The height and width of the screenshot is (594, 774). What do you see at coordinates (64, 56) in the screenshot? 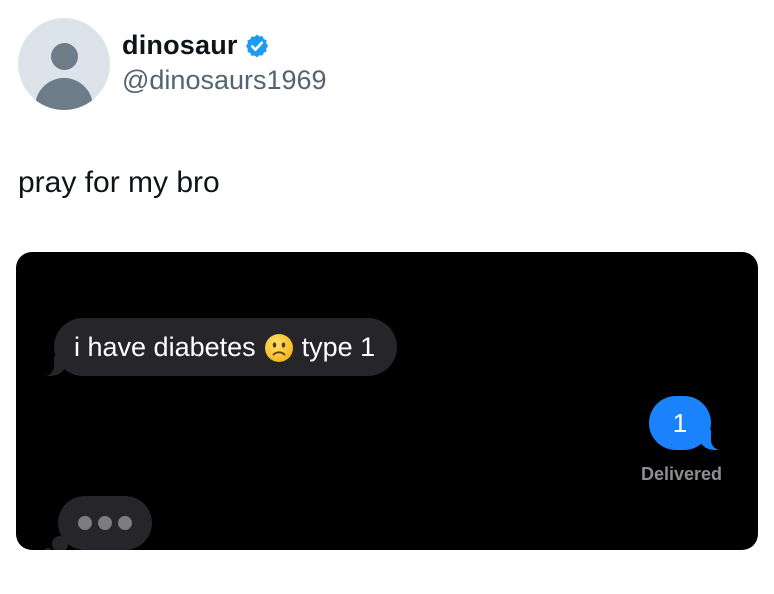
I see `avatar-head-shape` at bounding box center [64, 56].